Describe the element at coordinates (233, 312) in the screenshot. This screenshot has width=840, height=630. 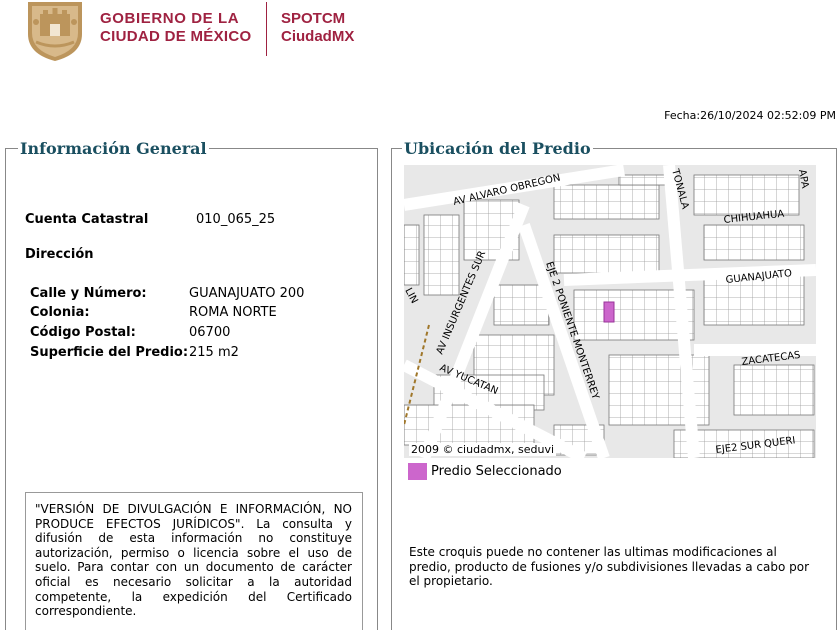
I see `colonia-value: ROMA NORTE` at that location.